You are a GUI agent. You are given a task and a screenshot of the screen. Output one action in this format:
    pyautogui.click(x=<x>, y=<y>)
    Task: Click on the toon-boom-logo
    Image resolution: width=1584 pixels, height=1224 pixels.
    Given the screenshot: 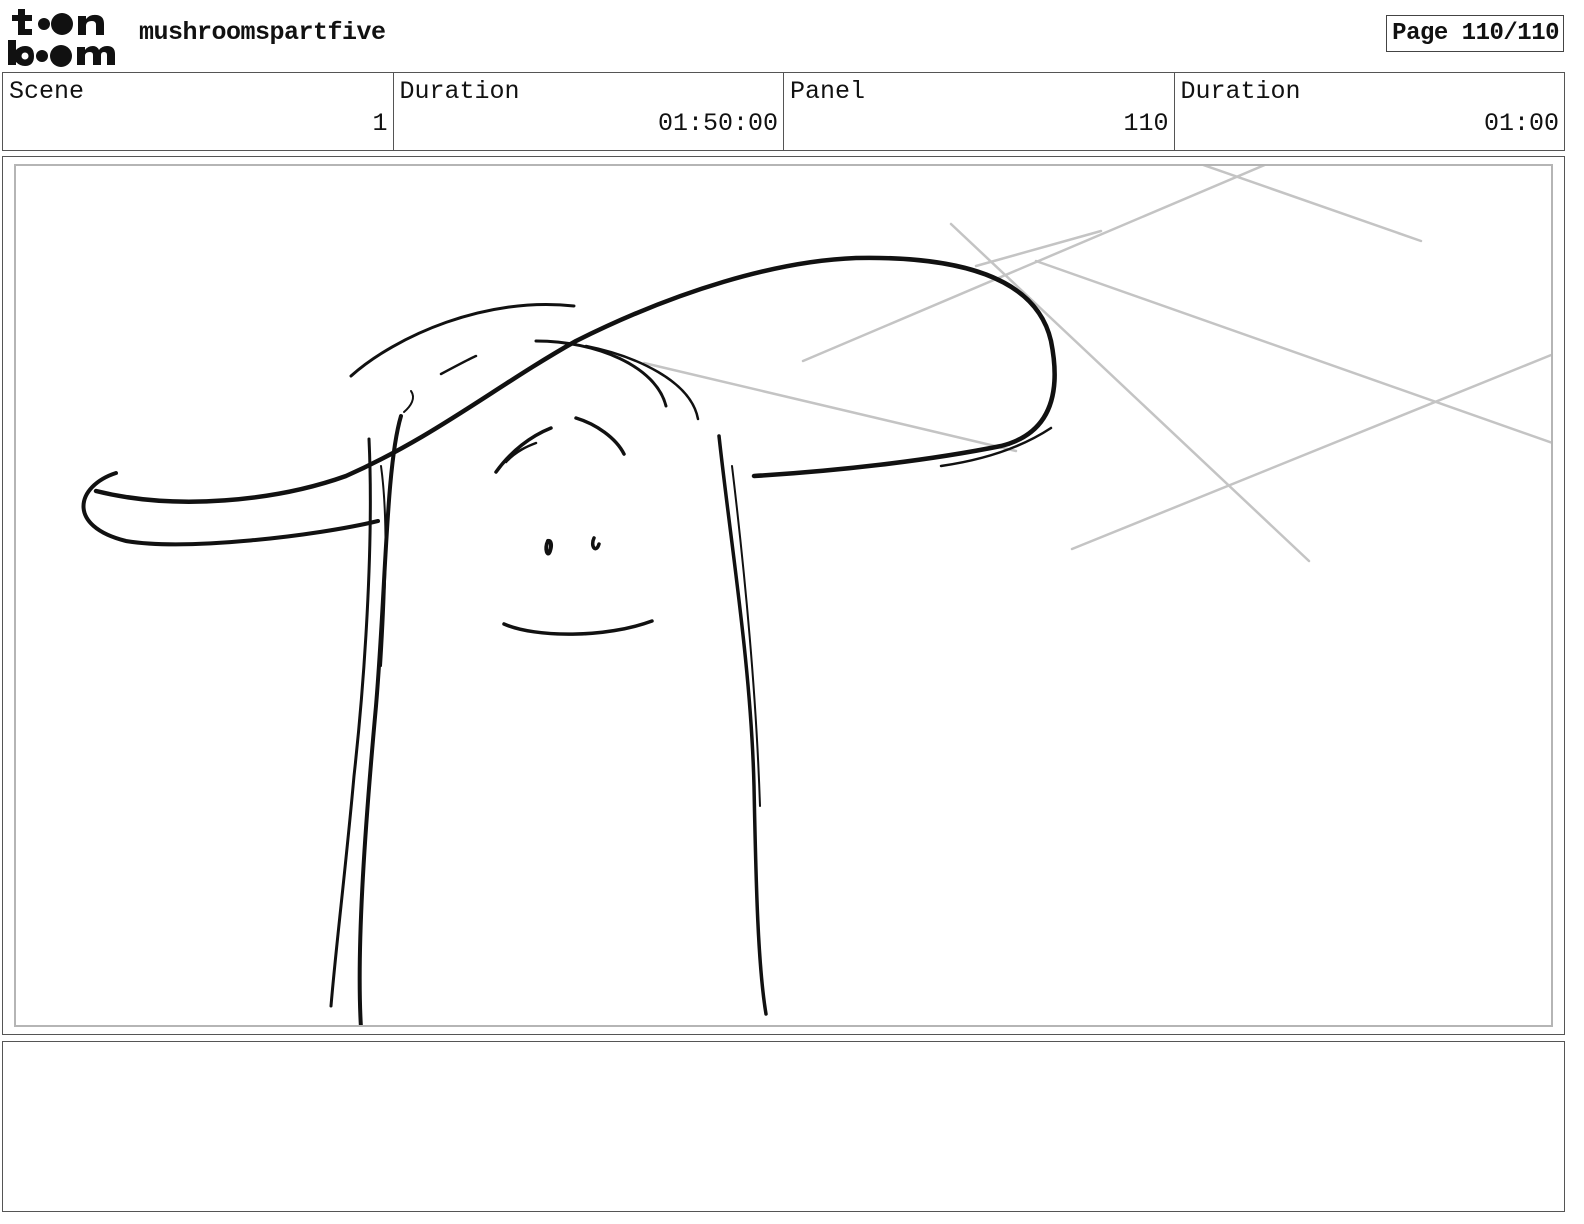 What is the action you would take?
    pyautogui.click(x=62, y=37)
    